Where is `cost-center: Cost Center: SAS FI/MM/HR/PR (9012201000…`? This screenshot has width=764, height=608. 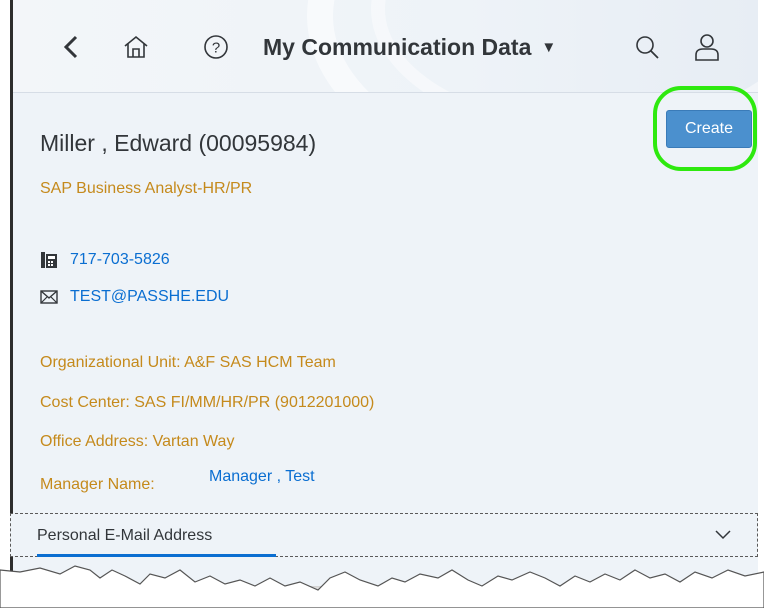
cost-center: Cost Center: SAS FI/MM/HR/PR (9012201000… is located at coordinates (207, 402).